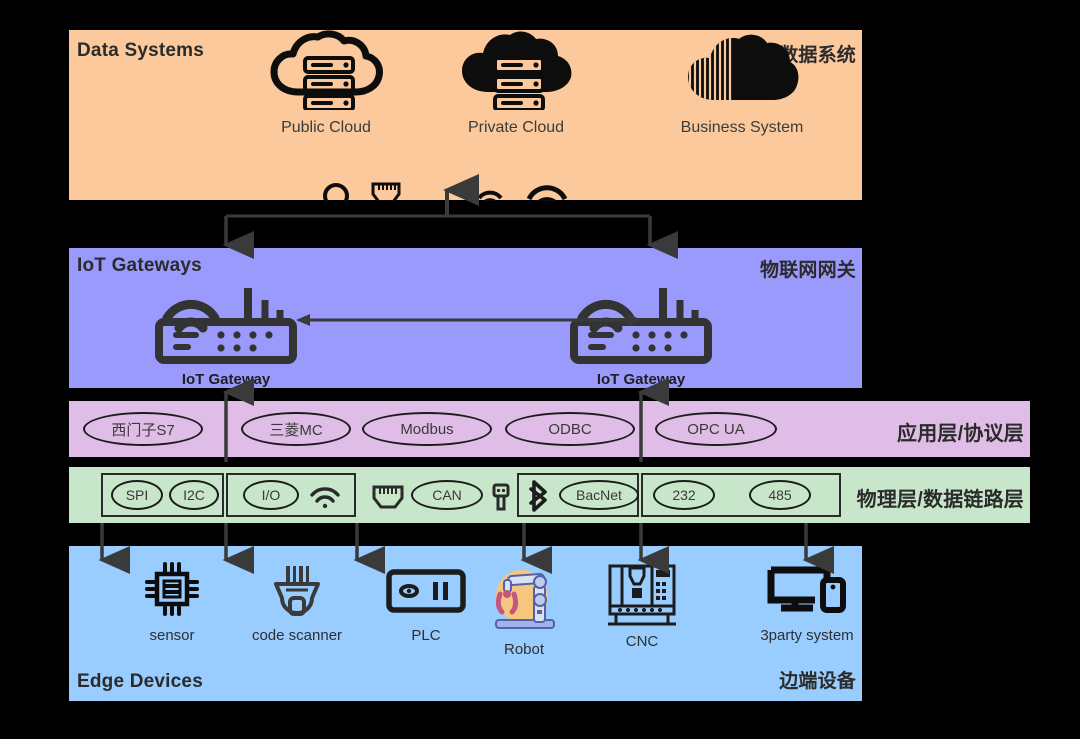 Image resolution: width=1080 pixels, height=739 pixels. I want to click on phy-chip-label: CAN, so click(447, 495).